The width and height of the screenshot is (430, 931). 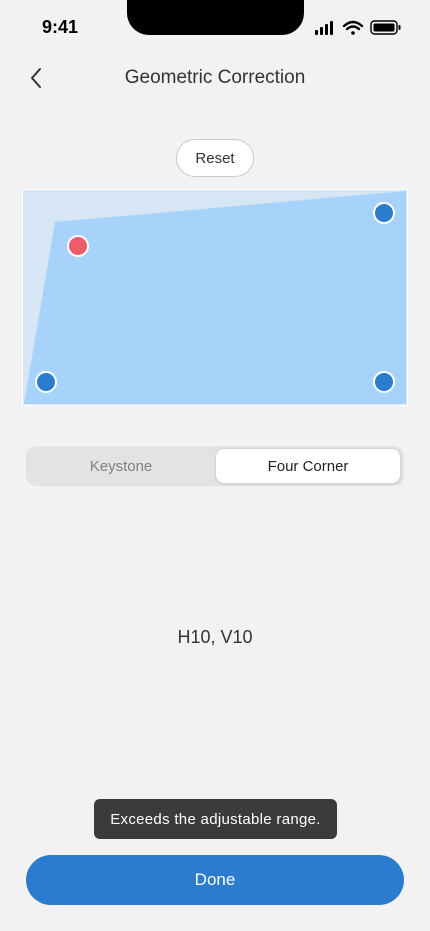 I want to click on corner-handle-bottom-right, so click(x=384, y=382).